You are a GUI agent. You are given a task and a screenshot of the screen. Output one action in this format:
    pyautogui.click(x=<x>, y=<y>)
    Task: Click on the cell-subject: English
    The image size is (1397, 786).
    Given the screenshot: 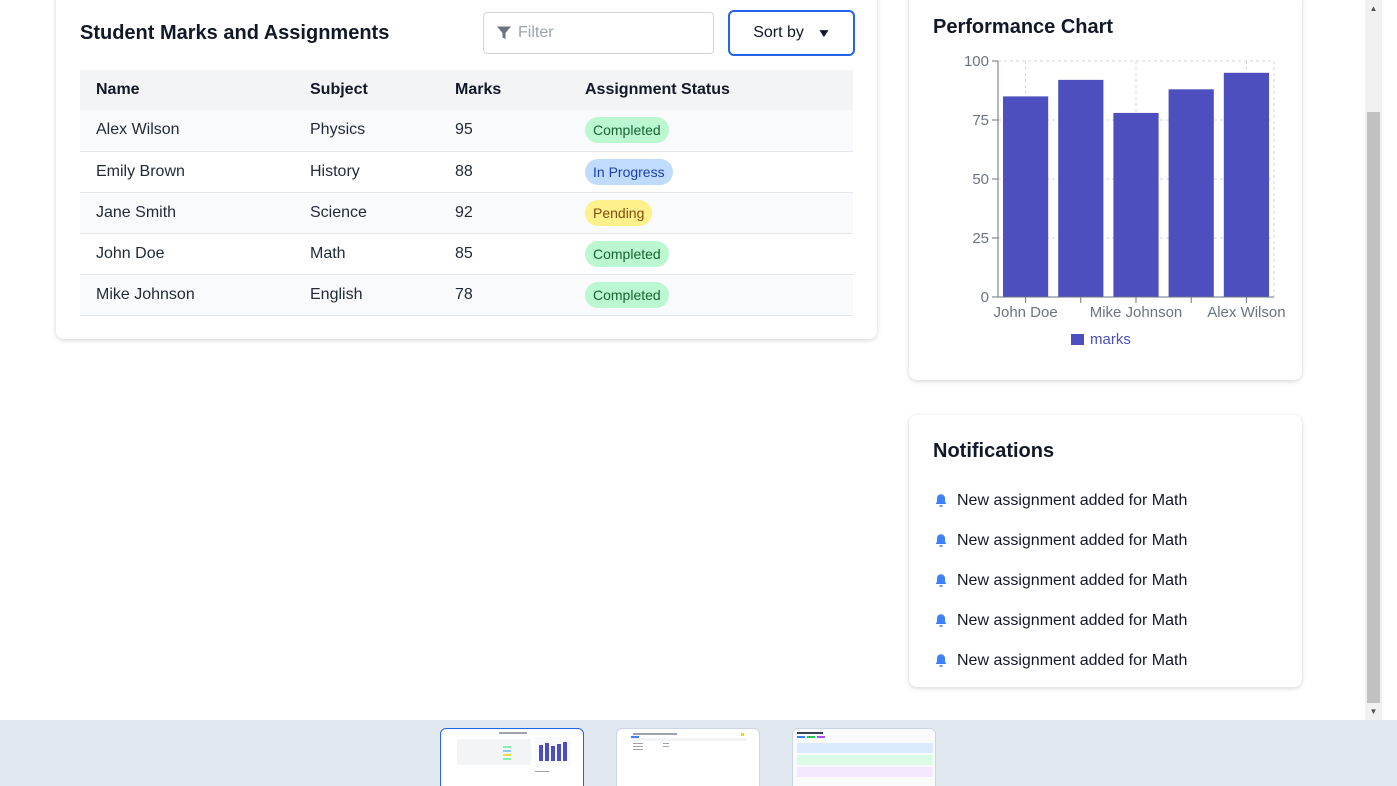 What is the action you would take?
    pyautogui.click(x=366, y=295)
    